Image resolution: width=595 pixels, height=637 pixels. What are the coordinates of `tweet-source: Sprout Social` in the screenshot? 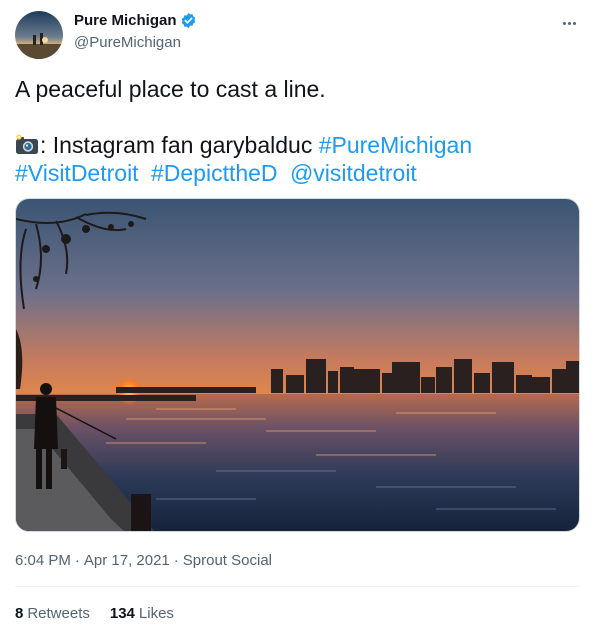 It's located at (227, 560).